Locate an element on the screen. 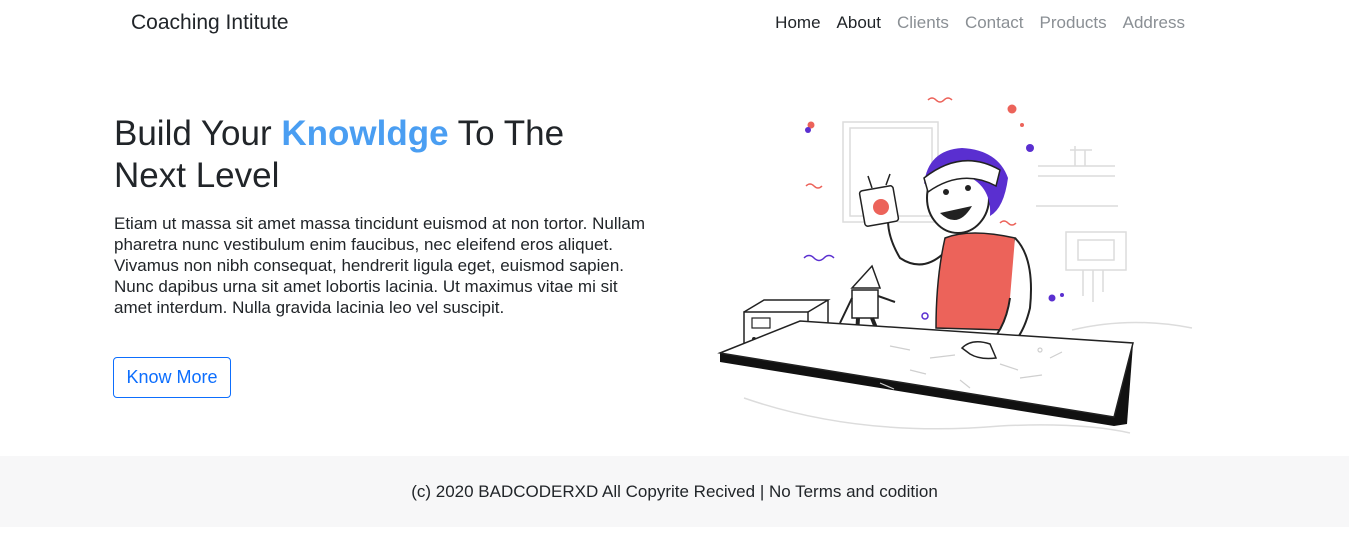 This screenshot has height=533, width=1349. nav-clients: Clients is located at coordinates (923, 23).